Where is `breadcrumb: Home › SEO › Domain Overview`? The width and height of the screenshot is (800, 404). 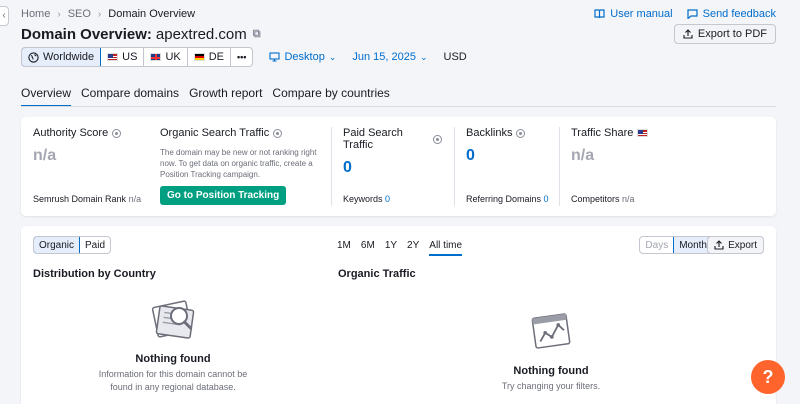
breadcrumb: Home › SEO › Domain Overview is located at coordinates (108, 14).